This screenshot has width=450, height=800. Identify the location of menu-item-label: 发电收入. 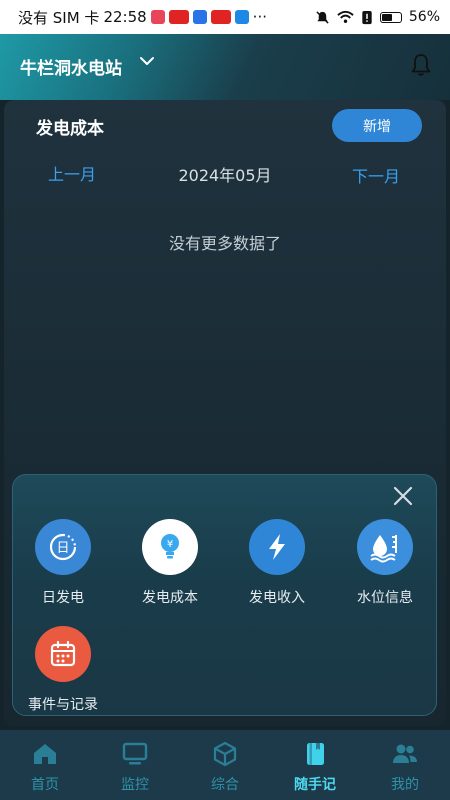
(277, 598).